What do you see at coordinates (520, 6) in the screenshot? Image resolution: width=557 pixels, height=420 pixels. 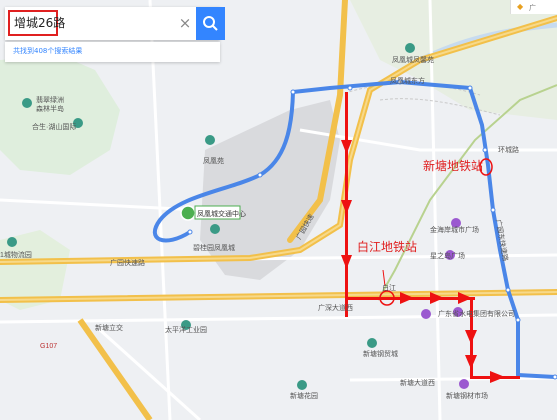 I see `location-pin-icon: ◆` at bounding box center [520, 6].